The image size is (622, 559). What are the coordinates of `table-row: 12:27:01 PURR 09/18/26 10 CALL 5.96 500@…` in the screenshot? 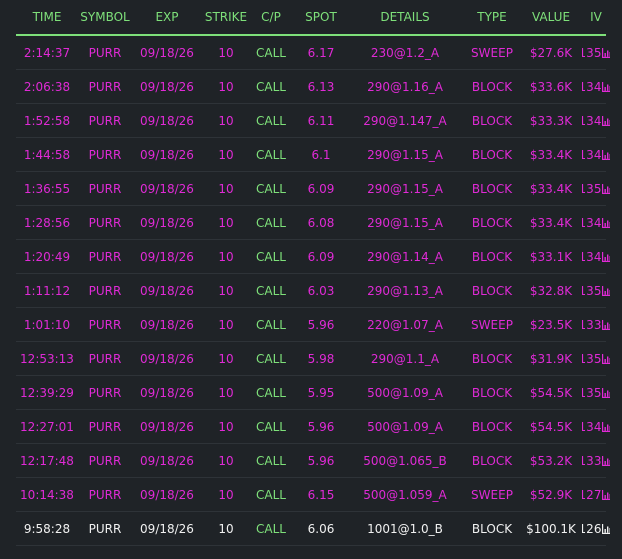 It's located at (313, 427).